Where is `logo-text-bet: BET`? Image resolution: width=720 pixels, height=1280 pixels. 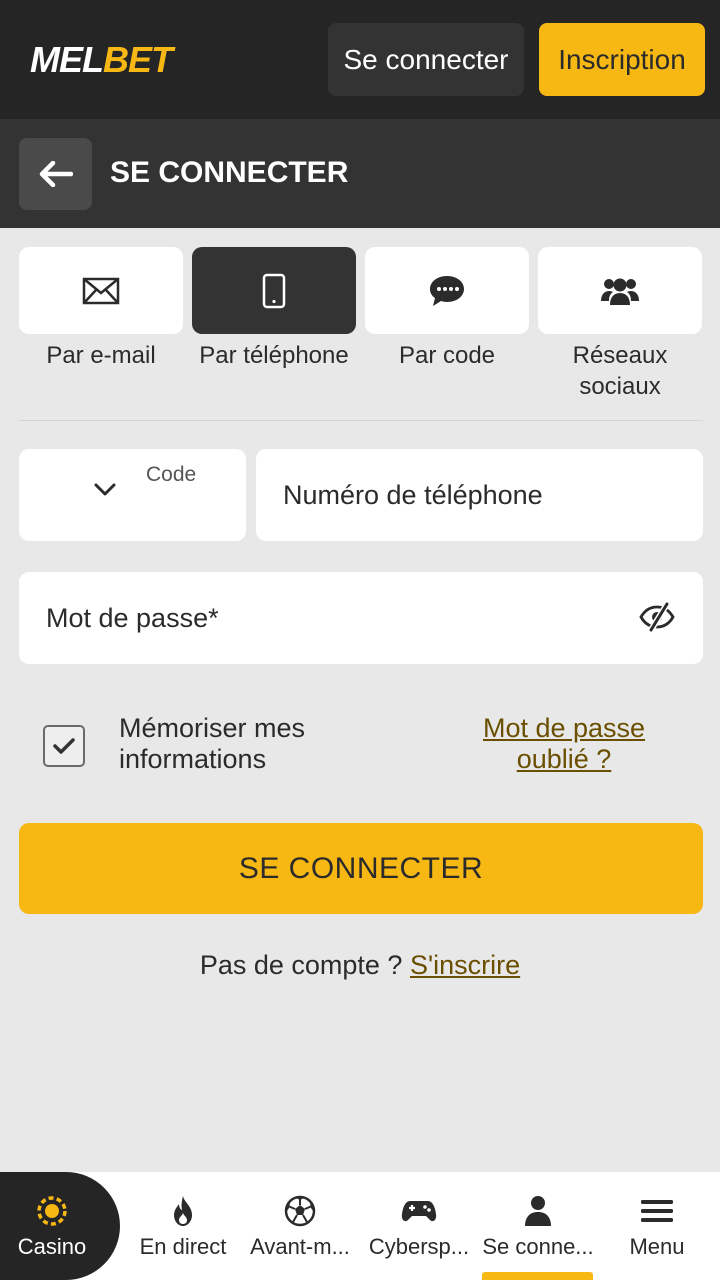 logo-text-bet: BET is located at coordinates (138, 59).